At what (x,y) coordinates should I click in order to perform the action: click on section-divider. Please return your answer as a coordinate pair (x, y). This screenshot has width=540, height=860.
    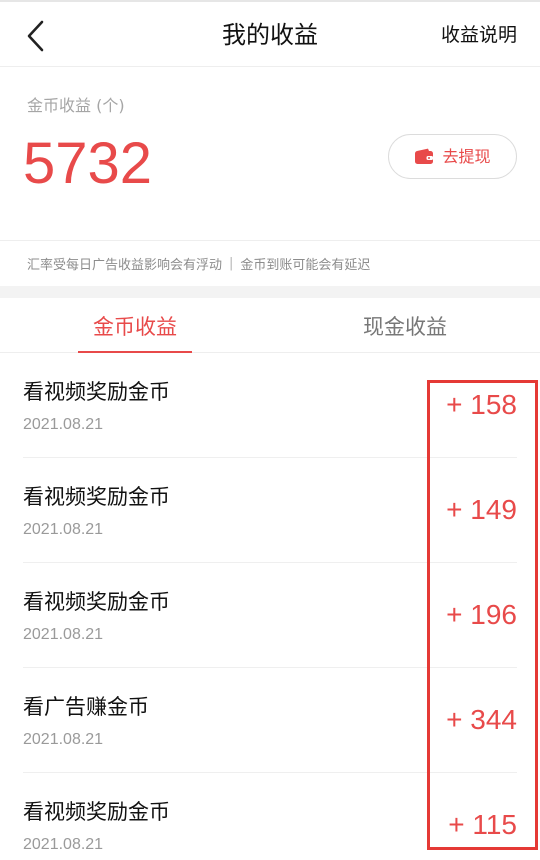
    Looking at the image, I should click on (270, 292).